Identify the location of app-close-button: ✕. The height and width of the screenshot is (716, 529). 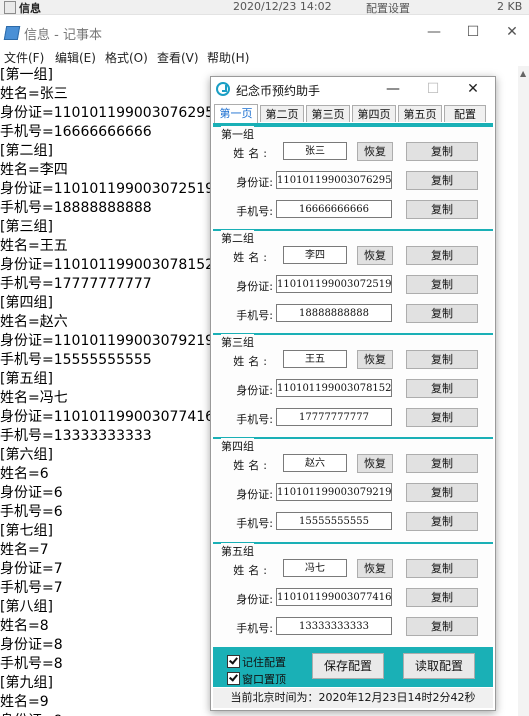
(473, 89).